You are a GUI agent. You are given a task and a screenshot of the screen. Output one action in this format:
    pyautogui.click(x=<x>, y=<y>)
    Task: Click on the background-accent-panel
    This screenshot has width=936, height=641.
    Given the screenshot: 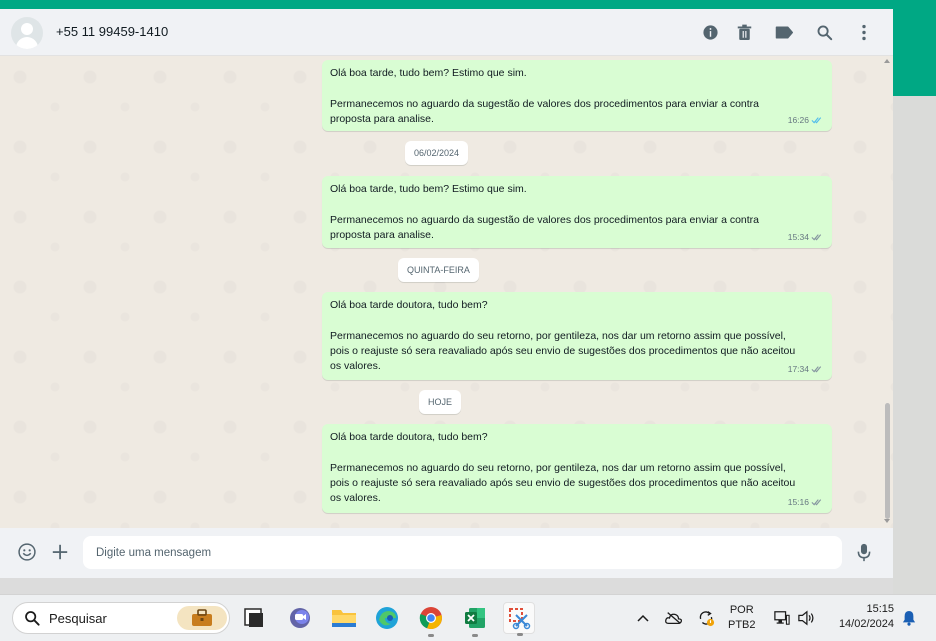 What is the action you would take?
    pyautogui.click(x=914, y=48)
    